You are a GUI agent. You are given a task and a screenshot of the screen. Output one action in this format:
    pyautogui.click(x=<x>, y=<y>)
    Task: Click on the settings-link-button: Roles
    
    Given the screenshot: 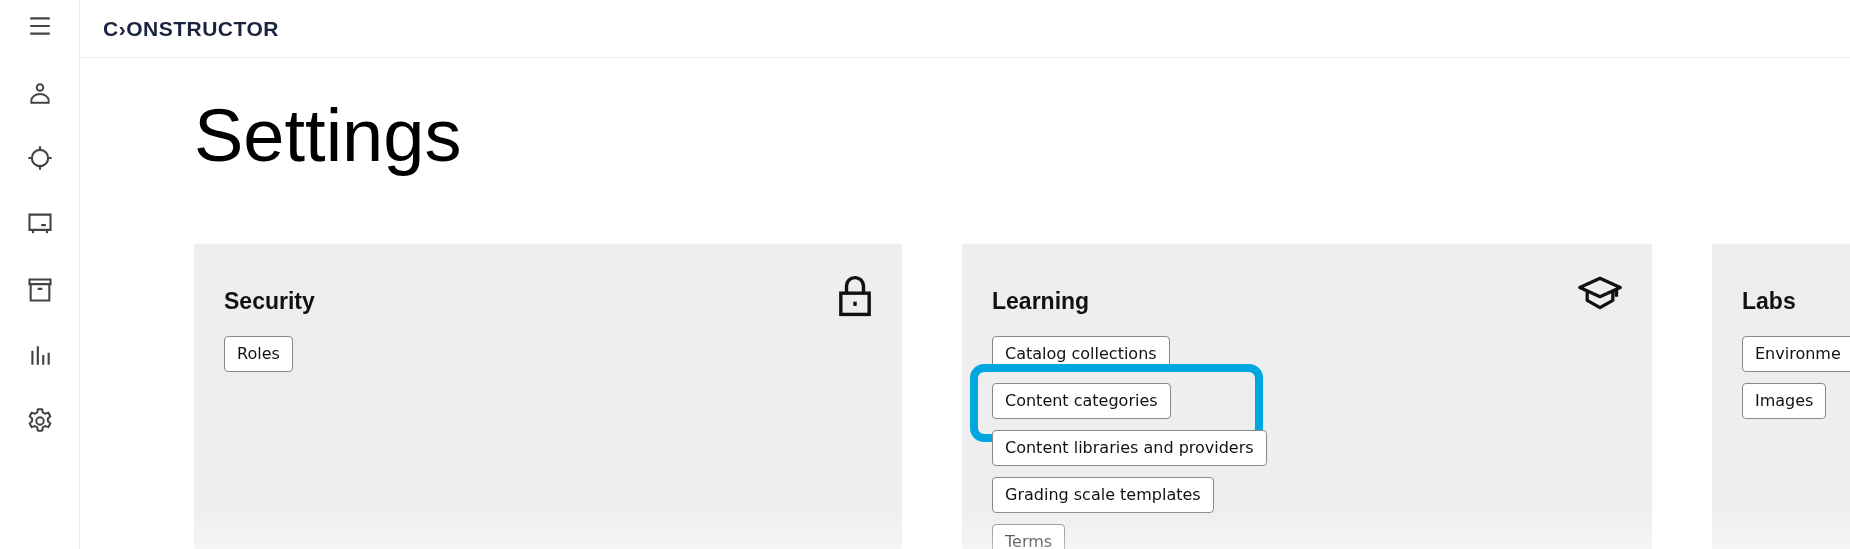 What is the action you would take?
    pyautogui.click(x=258, y=353)
    